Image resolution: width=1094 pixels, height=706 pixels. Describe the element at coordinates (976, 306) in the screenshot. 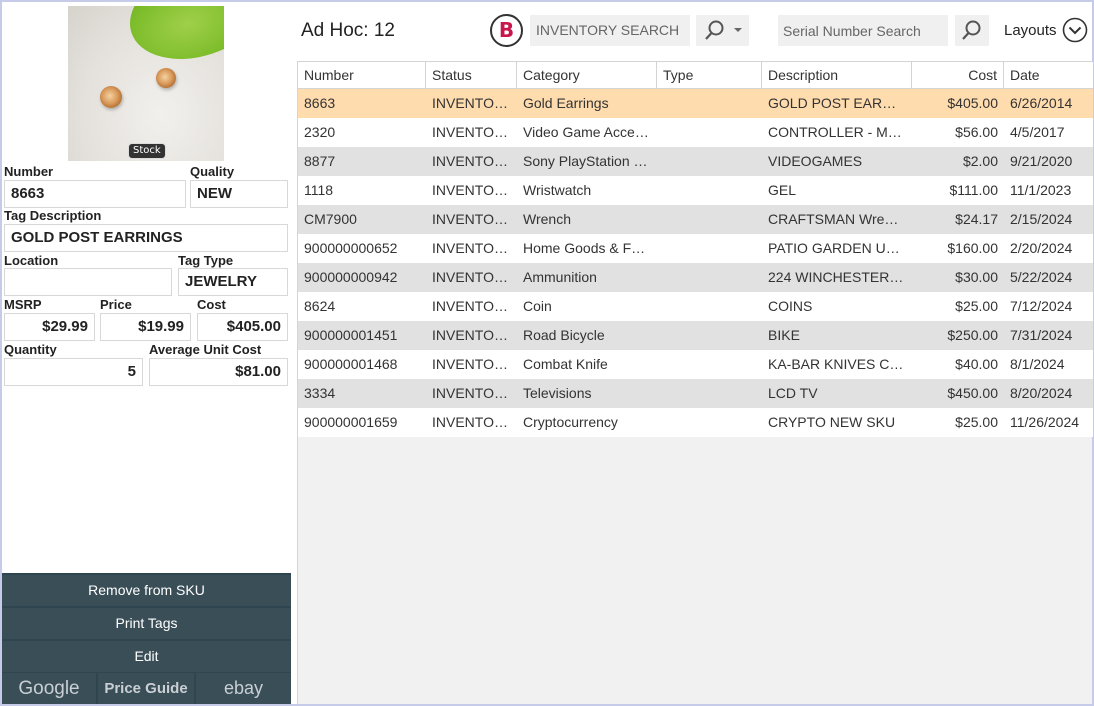

I see `cell-cost: $25.00` at that location.